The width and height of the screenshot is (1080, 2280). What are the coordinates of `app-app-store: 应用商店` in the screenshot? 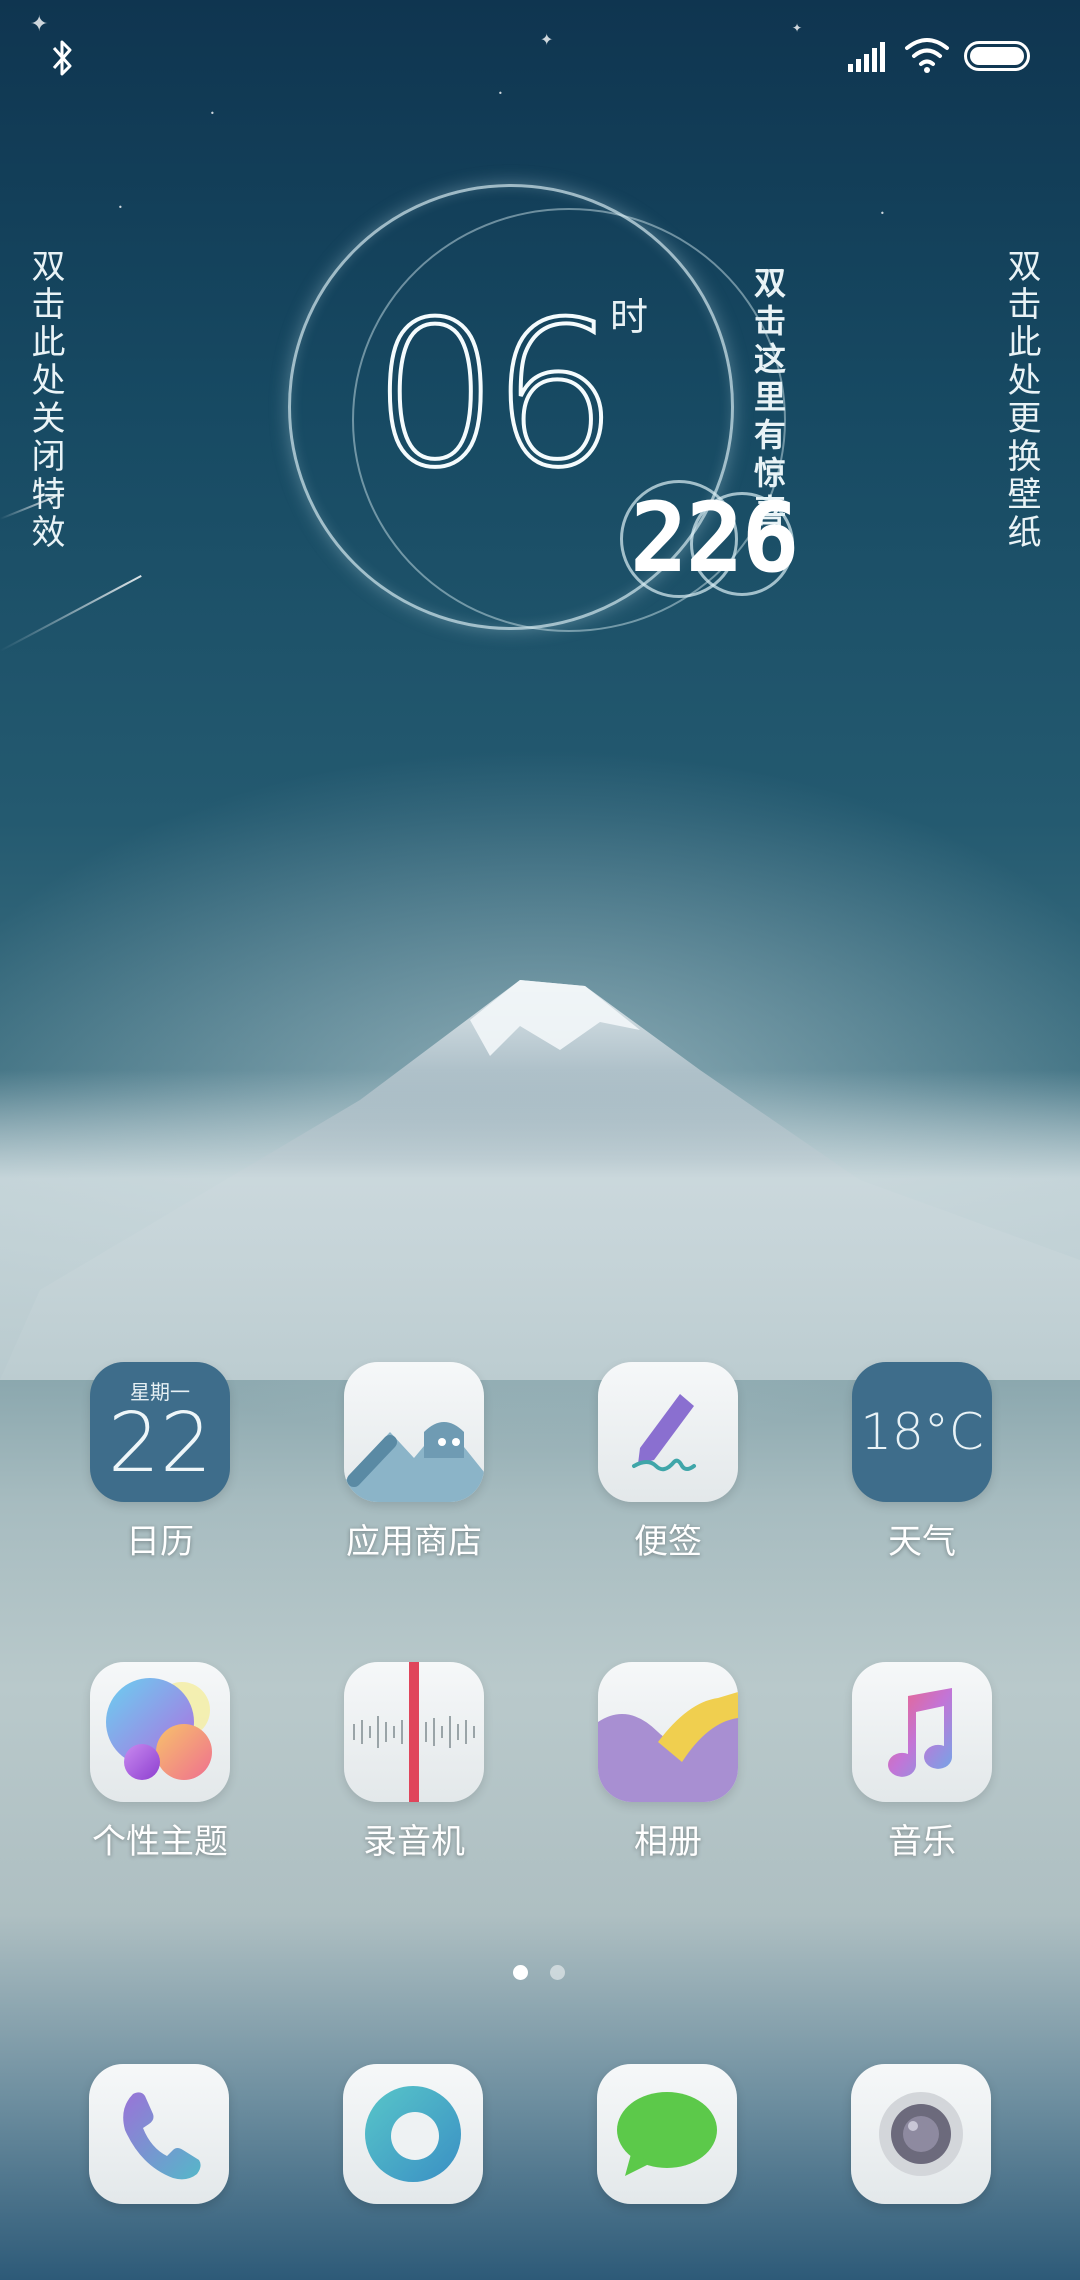 It's located at (414, 1472).